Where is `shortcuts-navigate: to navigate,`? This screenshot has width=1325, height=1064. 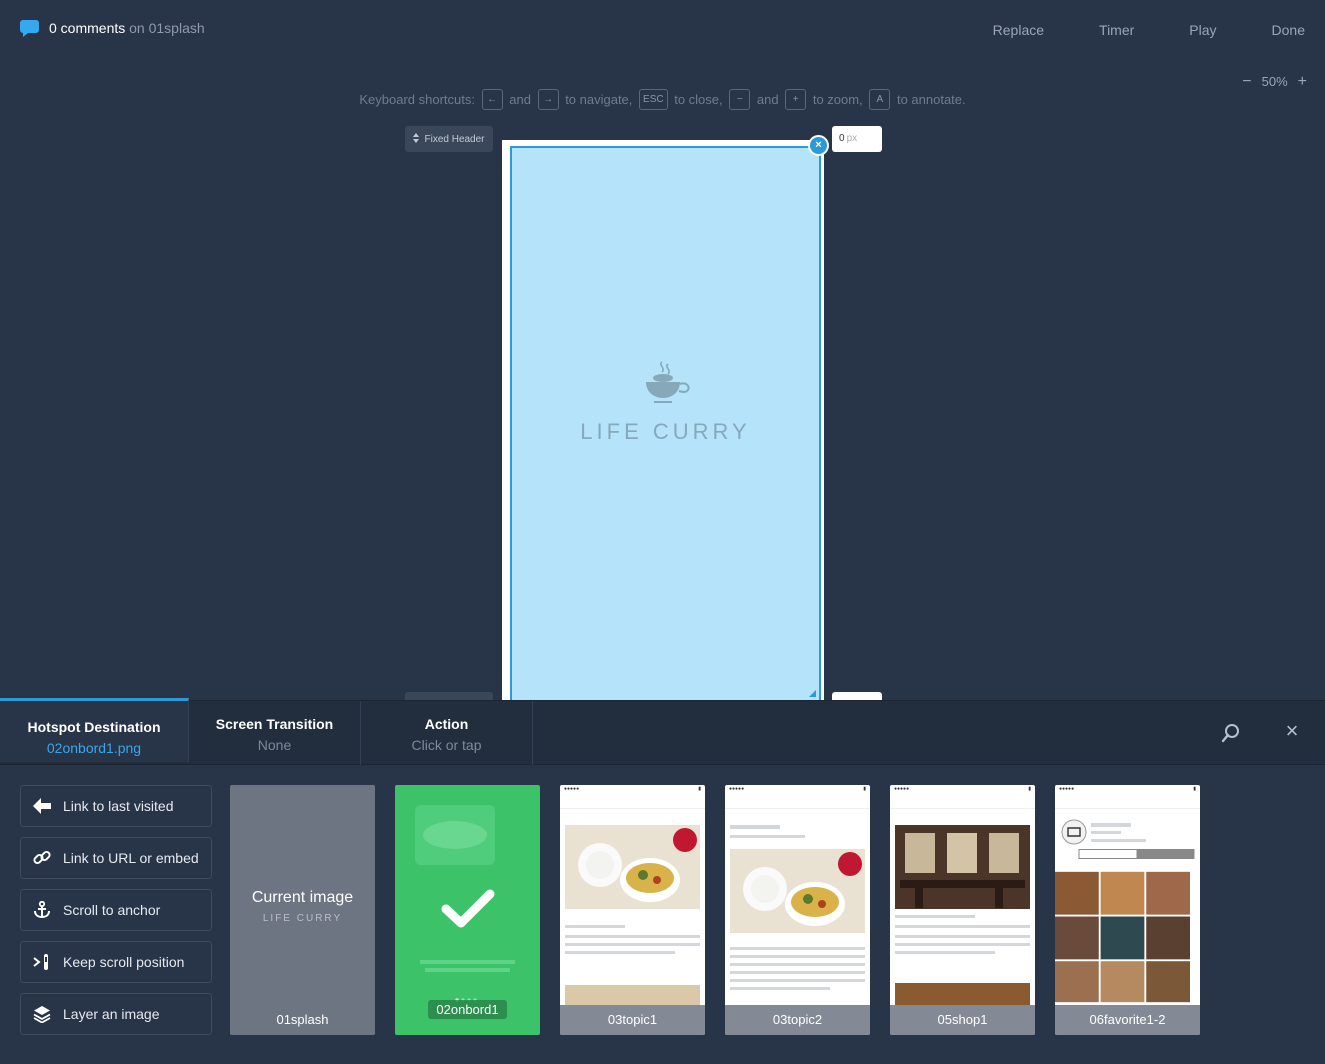 shortcuts-navigate: to navigate, is located at coordinates (599, 99).